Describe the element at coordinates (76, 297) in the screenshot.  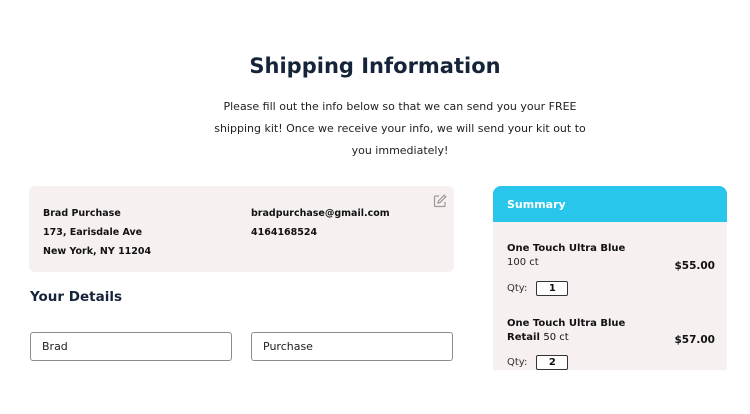
I see `your-details-heading: Your Details` at that location.